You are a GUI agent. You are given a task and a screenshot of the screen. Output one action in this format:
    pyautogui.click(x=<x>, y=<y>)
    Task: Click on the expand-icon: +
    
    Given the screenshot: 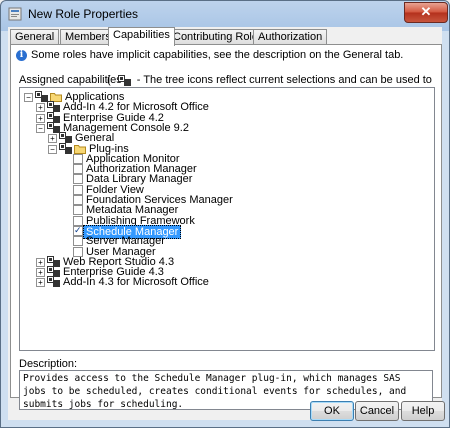 What is the action you would take?
    pyautogui.click(x=40, y=283)
    